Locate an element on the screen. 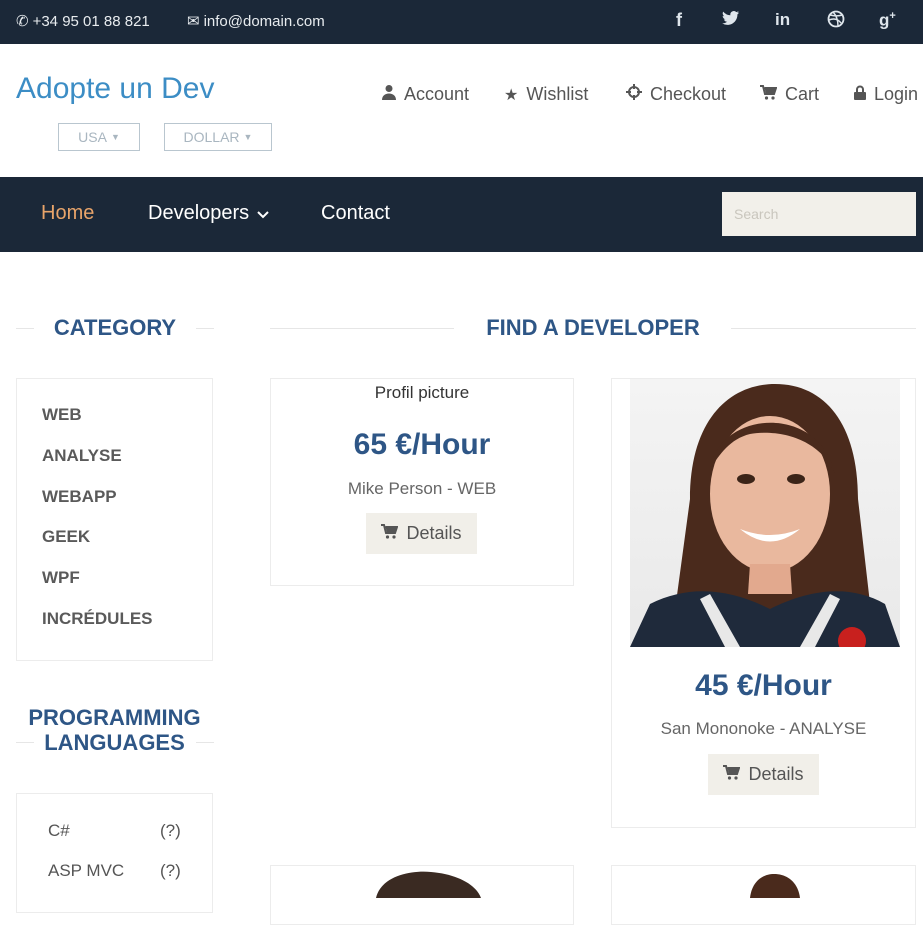  category-item: INCRÉDULES is located at coordinates (97, 619).